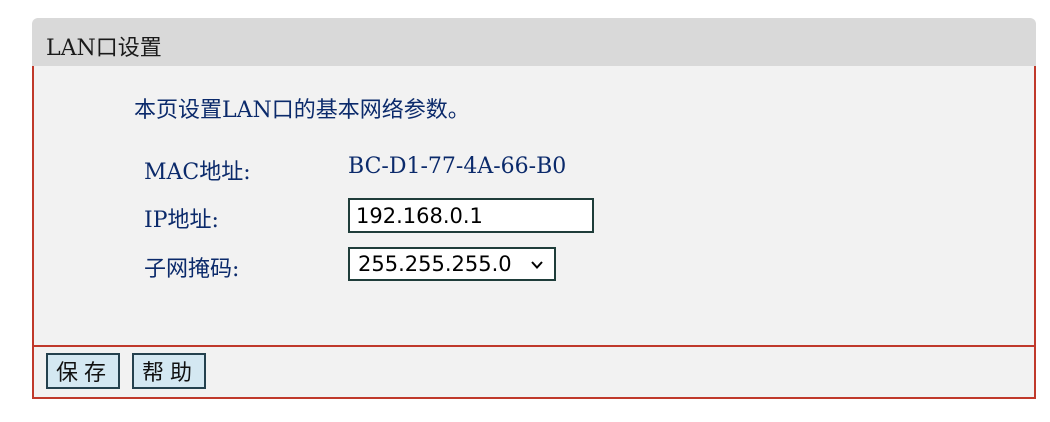  Describe the element at coordinates (83, 371) in the screenshot. I see `save-button: 保存` at that location.